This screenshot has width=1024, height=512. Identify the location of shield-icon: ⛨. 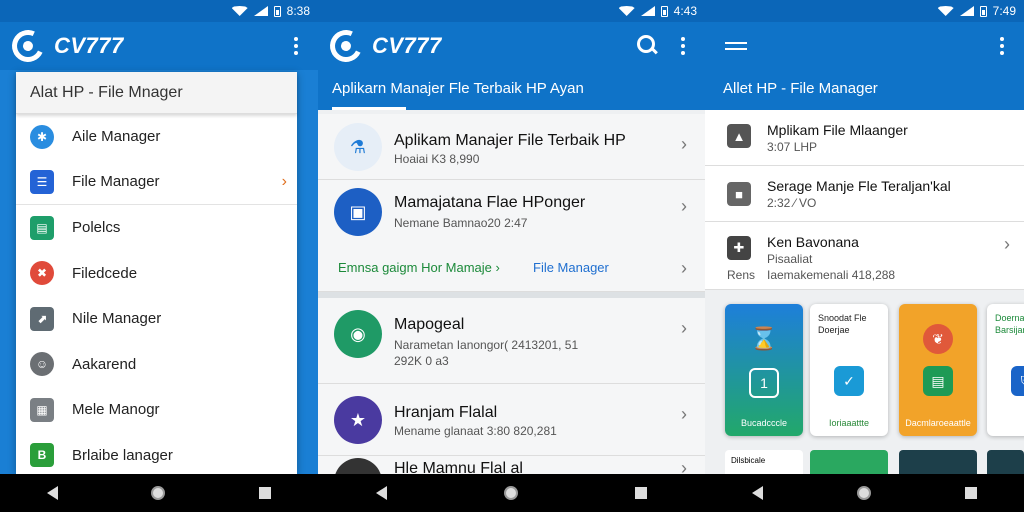
(1017, 381).